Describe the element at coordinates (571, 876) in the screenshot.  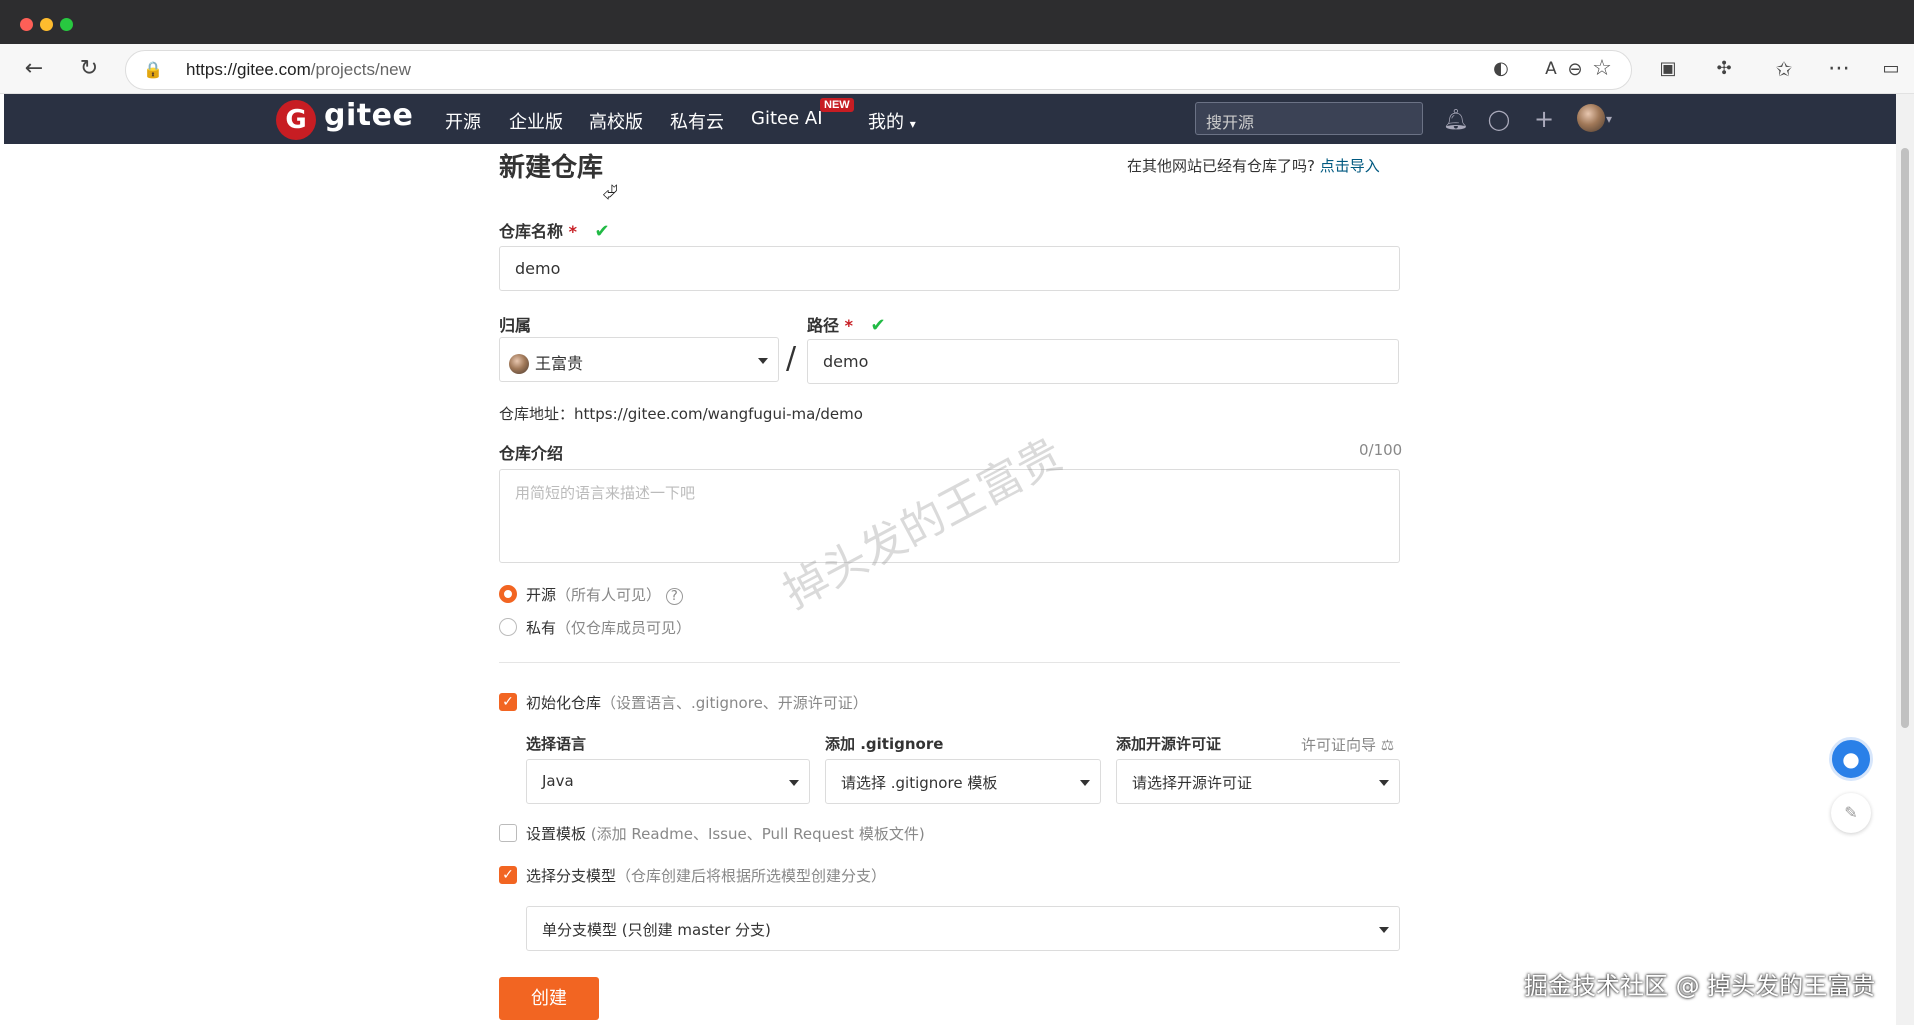
I see `branch-model-label: 选择分支模型` at that location.